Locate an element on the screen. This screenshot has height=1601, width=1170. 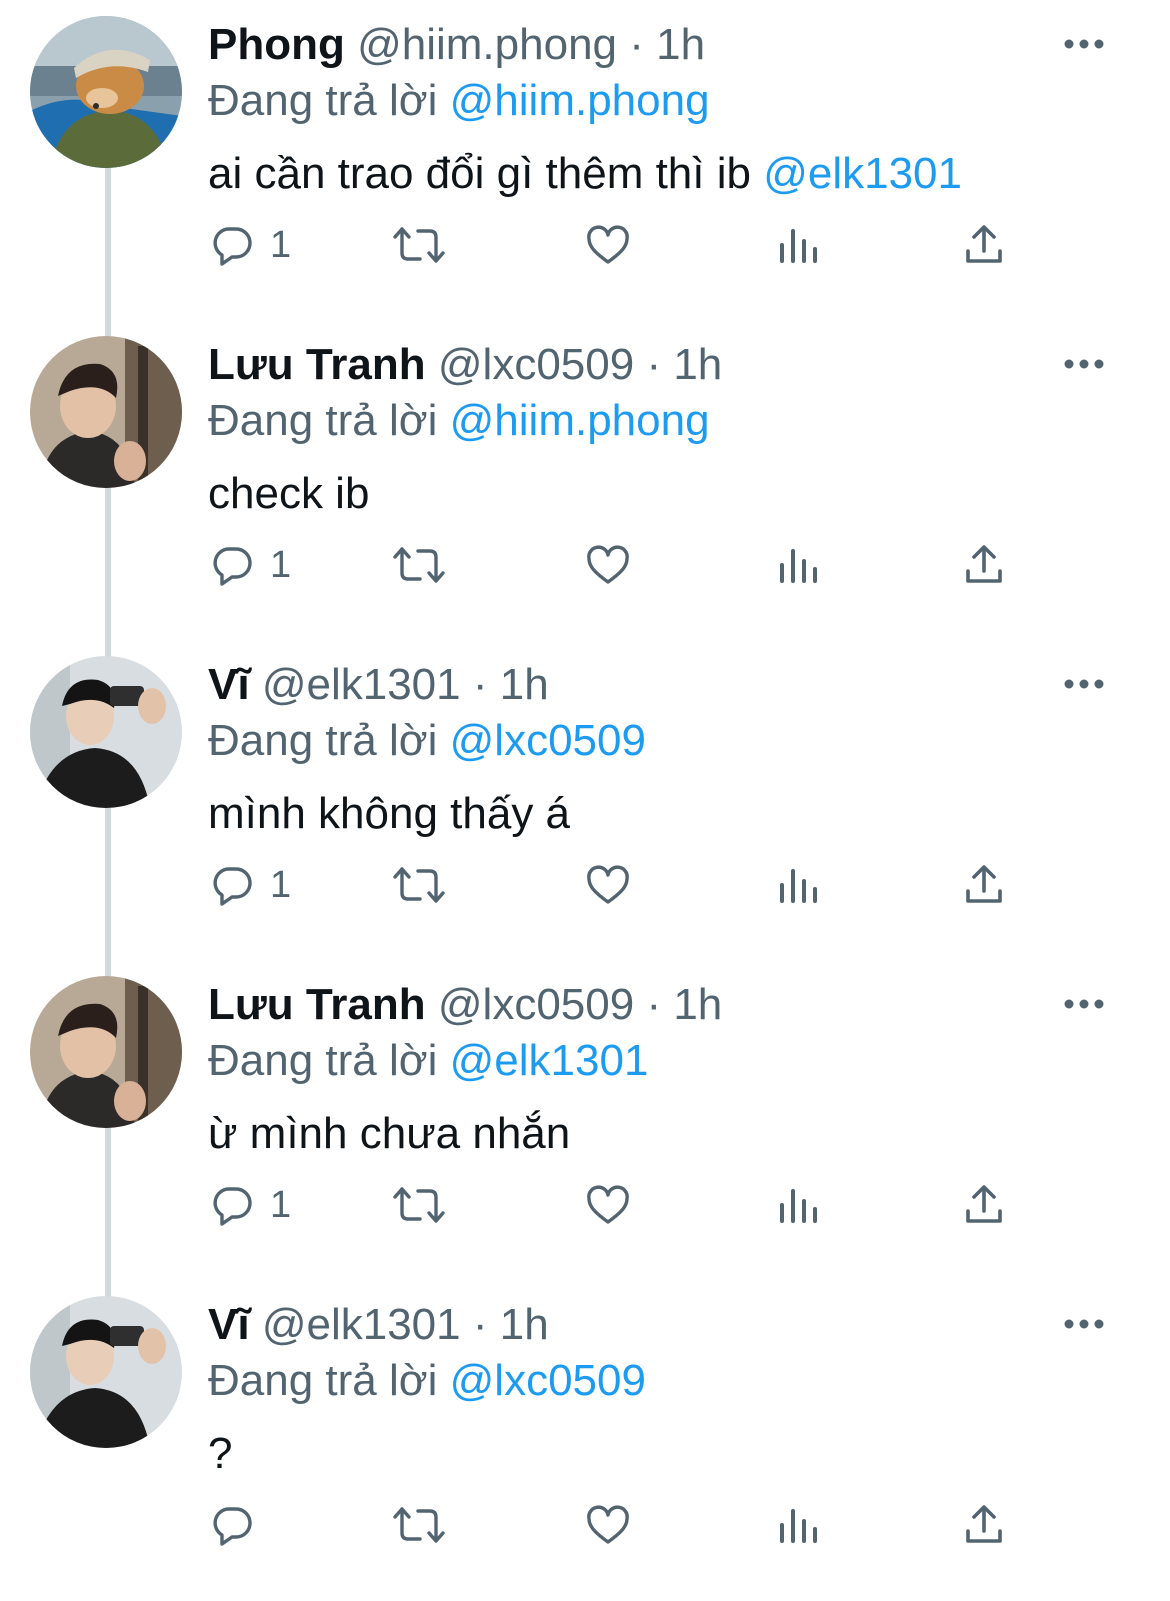
mirror-selfie-avatar-image is located at coordinates (106, 732).